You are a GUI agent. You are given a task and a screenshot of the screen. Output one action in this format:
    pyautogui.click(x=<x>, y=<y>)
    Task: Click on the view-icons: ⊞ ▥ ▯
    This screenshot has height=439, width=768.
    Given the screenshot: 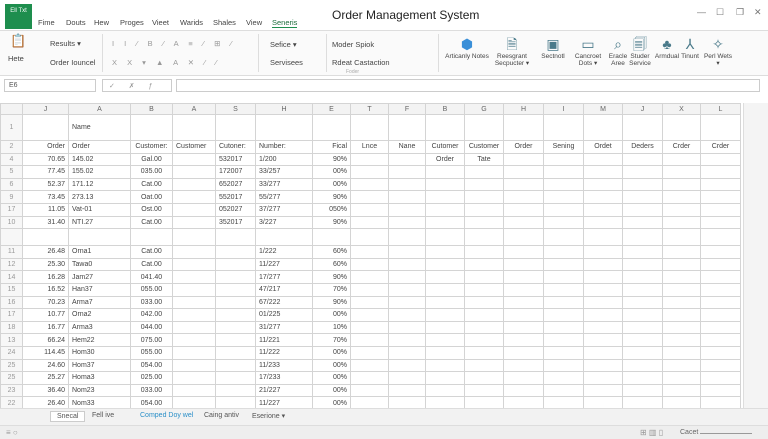 What is the action you would take?
    pyautogui.click(x=651, y=432)
    